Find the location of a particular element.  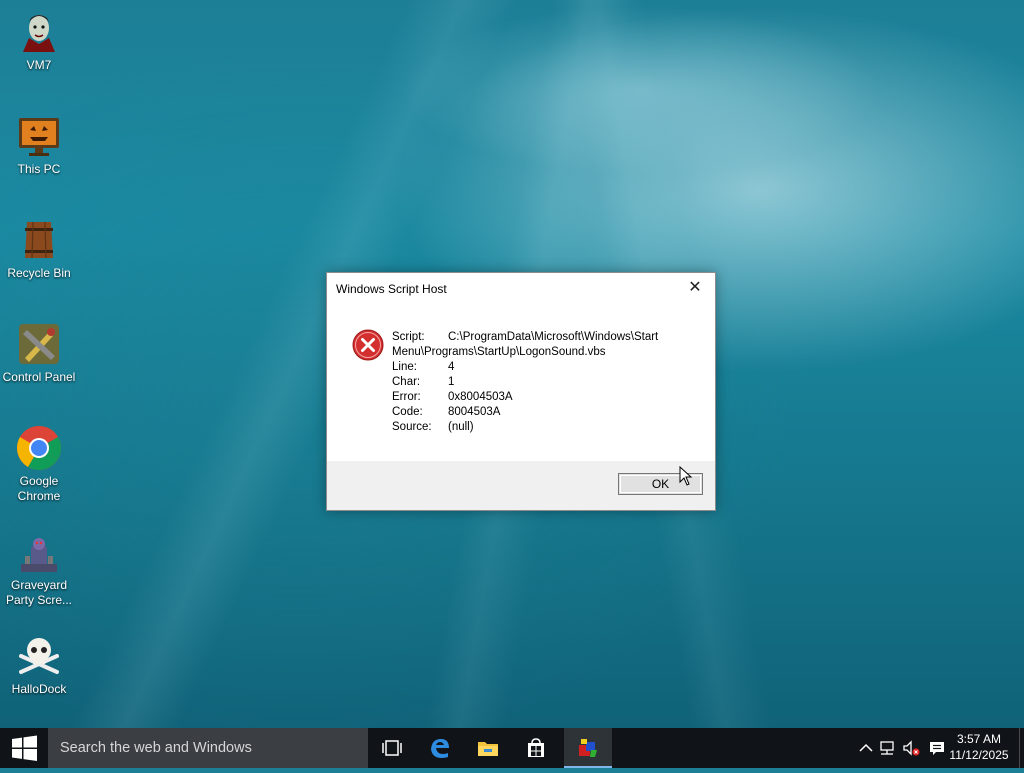

edge-button is located at coordinates (440, 748).